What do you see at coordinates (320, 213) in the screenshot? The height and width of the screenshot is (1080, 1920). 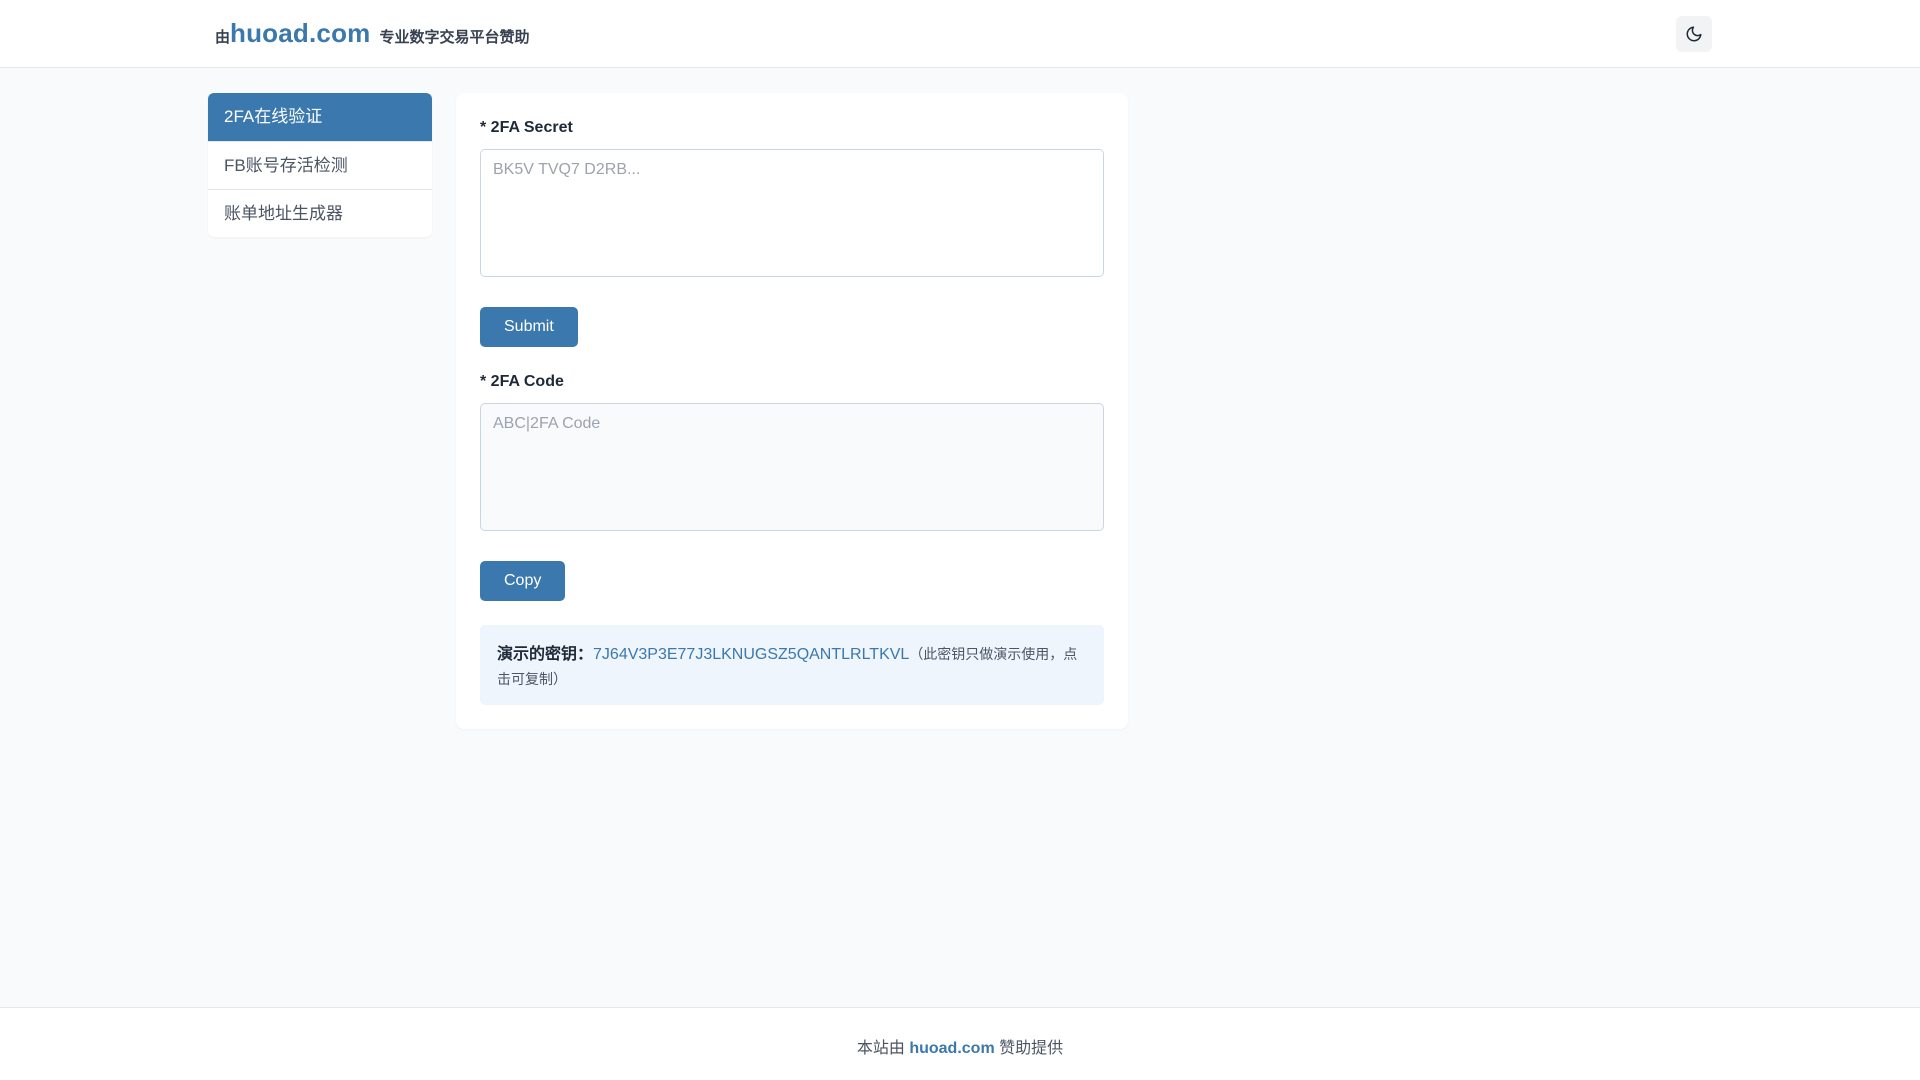 I see `sidebar-item-billing-address-generator: 账单地址生成器` at bounding box center [320, 213].